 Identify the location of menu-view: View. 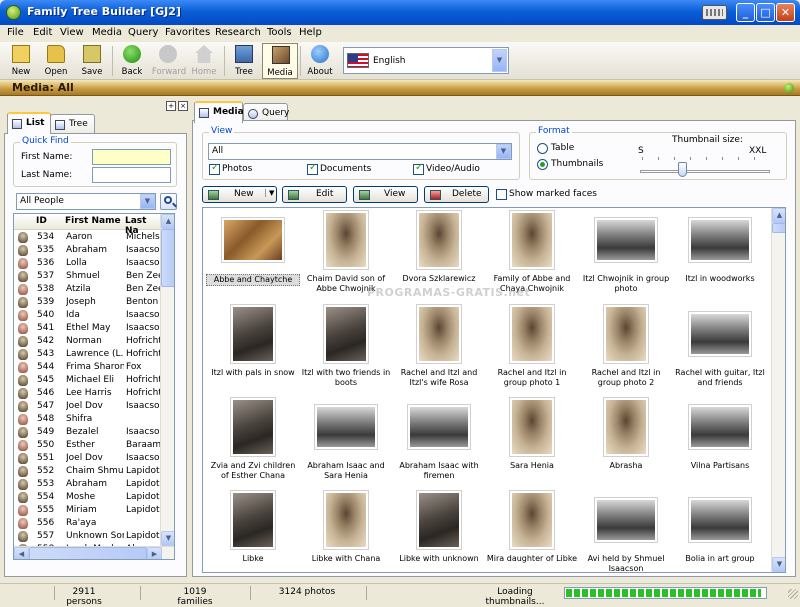
(72, 32).